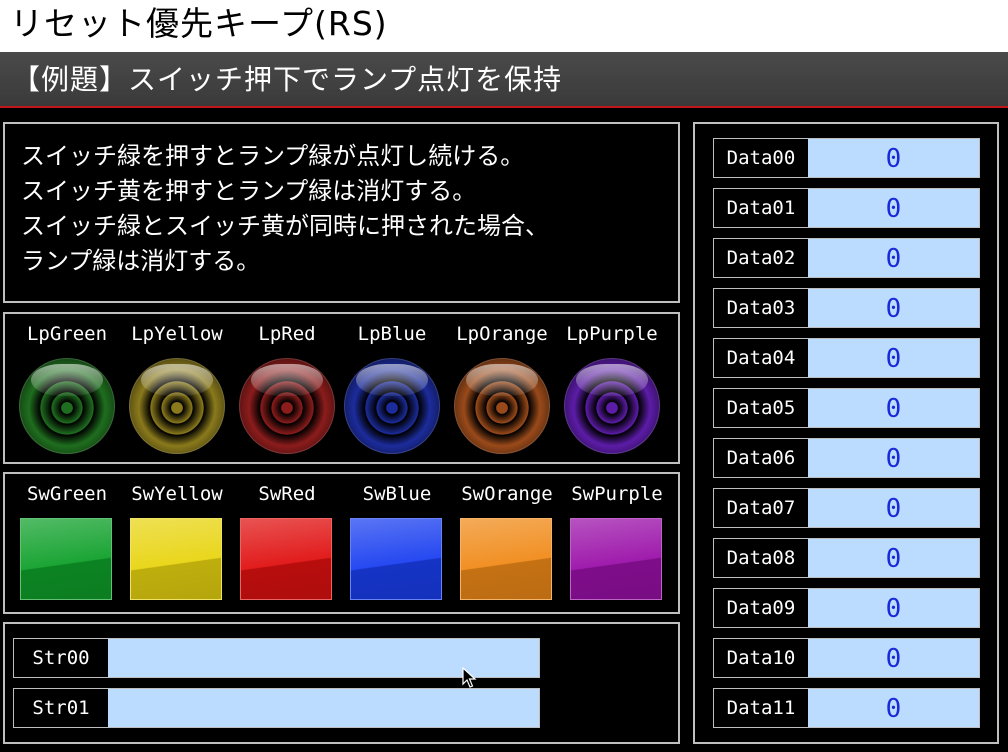  I want to click on data-row: Data00 0, so click(846, 158).